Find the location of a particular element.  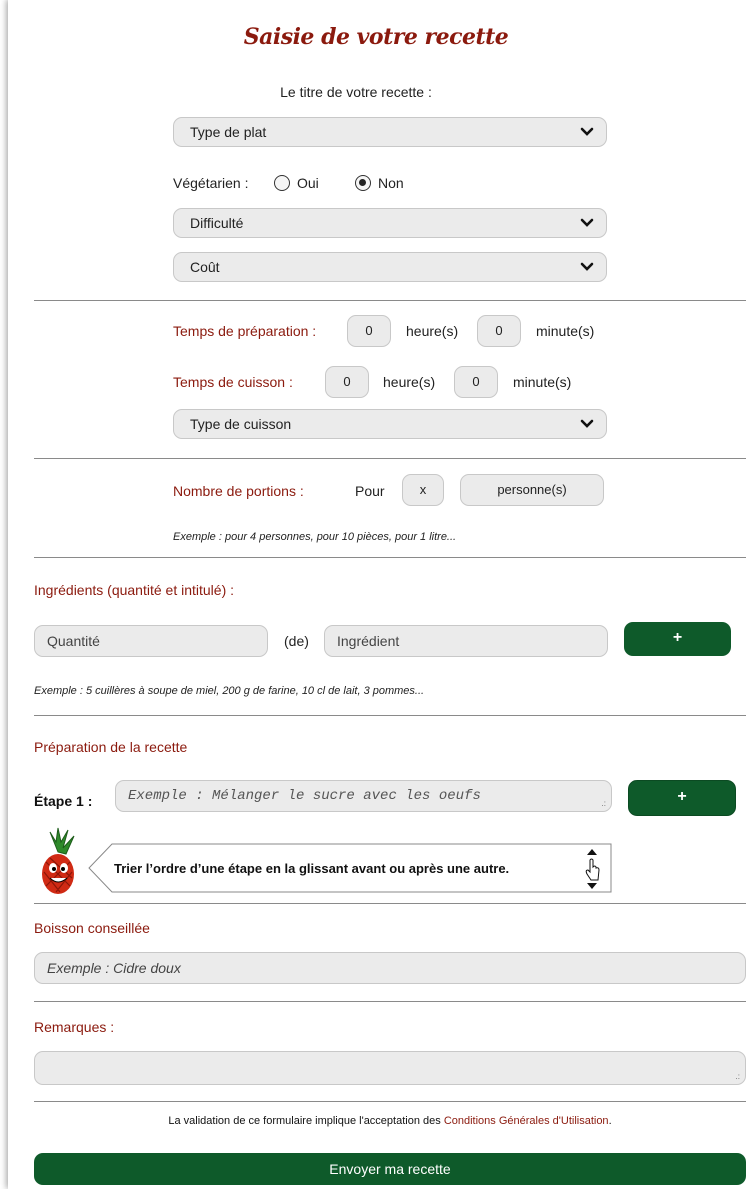

terms-suffix: . is located at coordinates (610, 1121).